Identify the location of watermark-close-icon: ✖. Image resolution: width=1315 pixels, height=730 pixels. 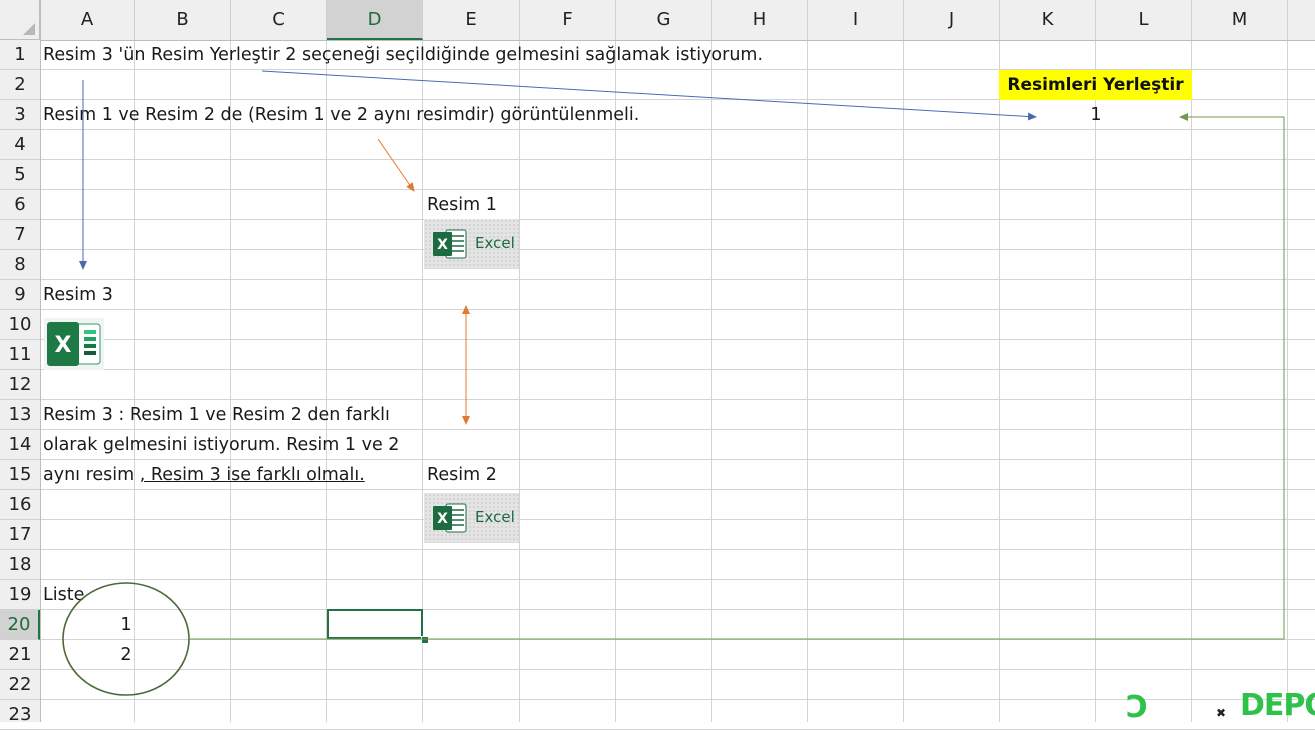
(1221, 713).